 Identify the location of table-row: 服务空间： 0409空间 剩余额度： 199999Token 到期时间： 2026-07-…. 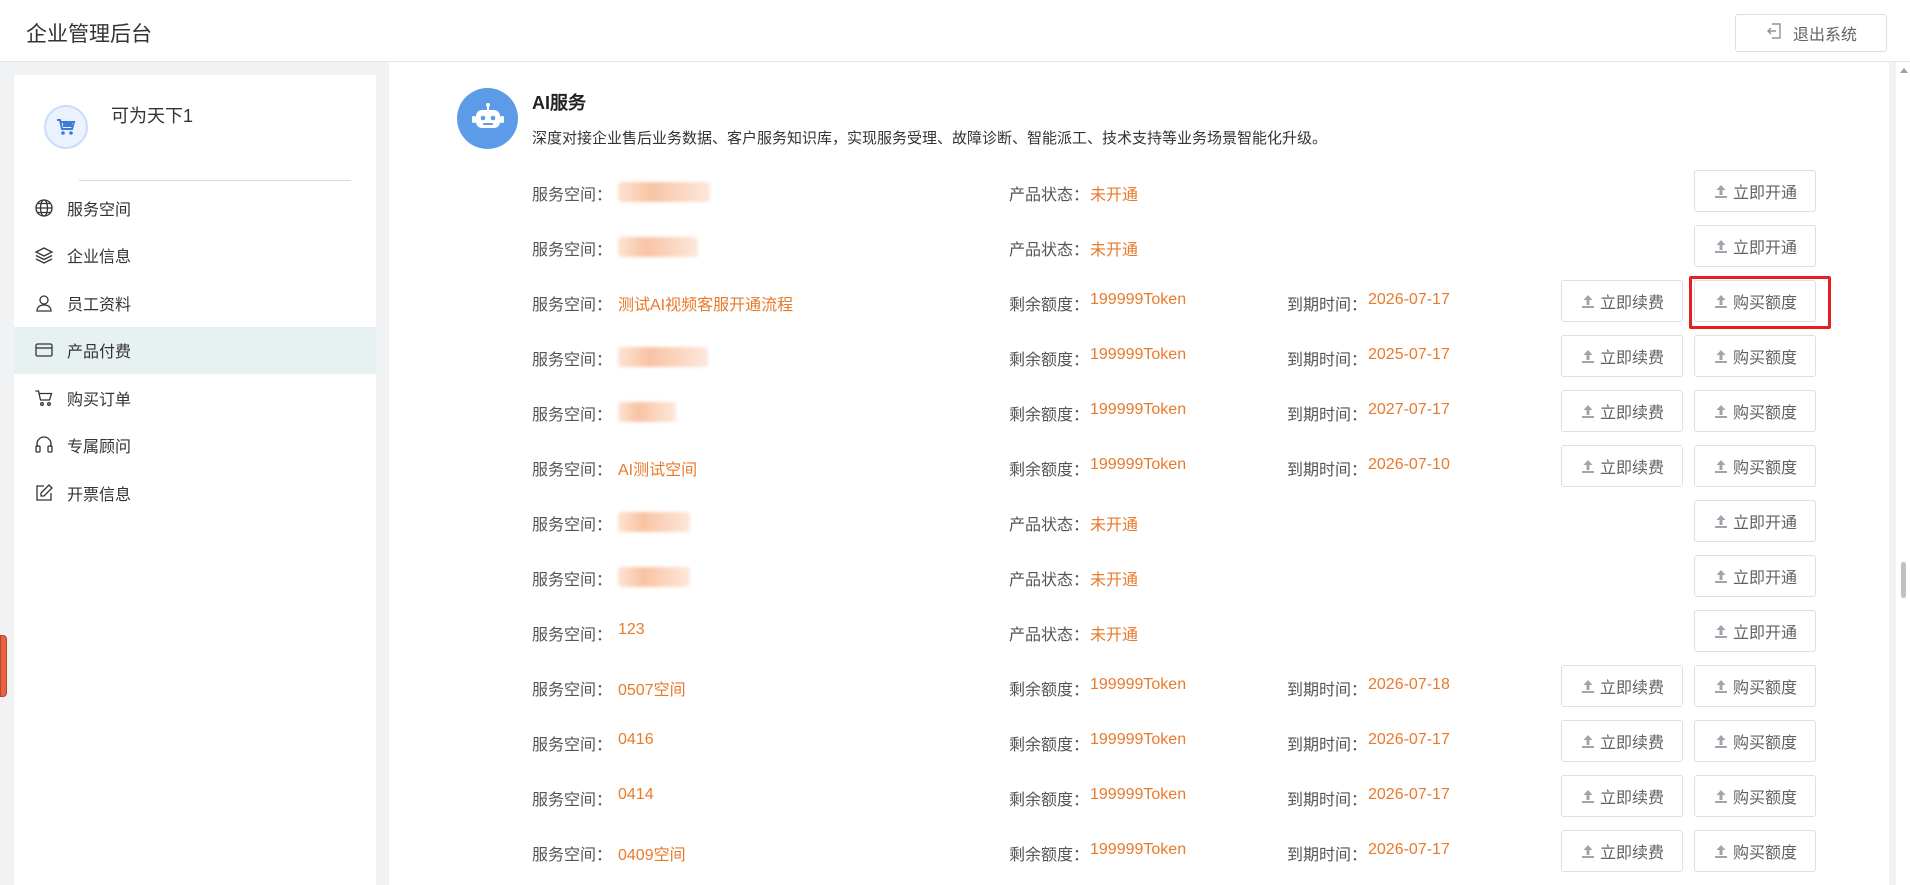
(1182, 852).